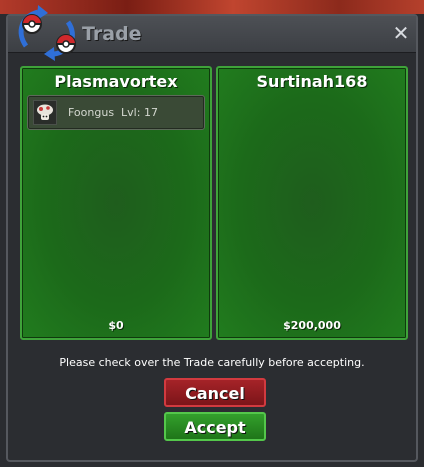 The height and width of the screenshot is (467, 424). I want to click on item-label: Foongus Lvl: 17, so click(113, 112).